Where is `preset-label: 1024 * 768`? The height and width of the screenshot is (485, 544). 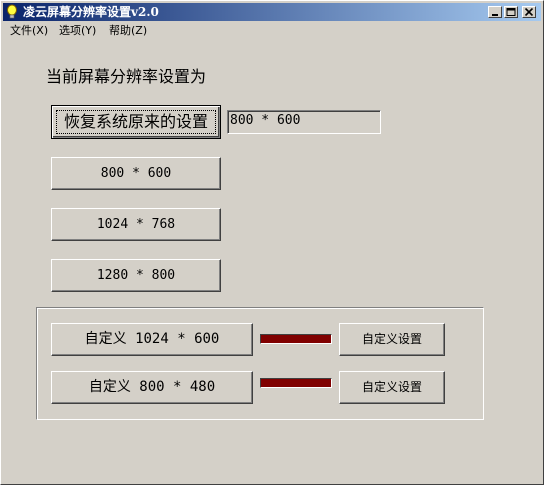
preset-label: 1024 * 768 is located at coordinates (136, 224).